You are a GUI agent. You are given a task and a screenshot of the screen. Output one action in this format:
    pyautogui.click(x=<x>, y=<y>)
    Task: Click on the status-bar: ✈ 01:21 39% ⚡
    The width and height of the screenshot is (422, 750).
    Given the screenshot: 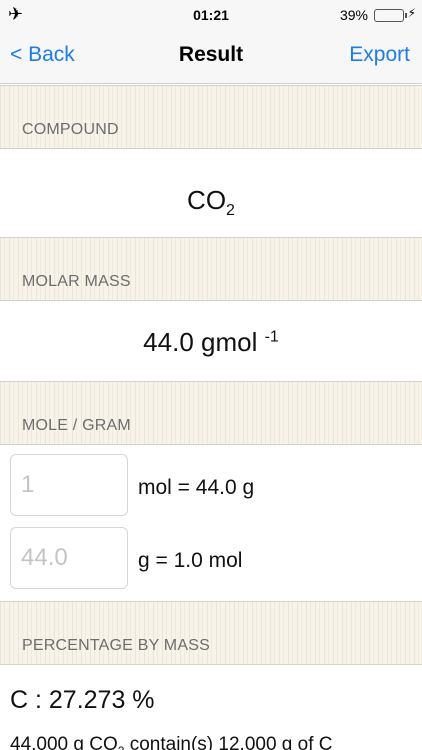 What is the action you would take?
    pyautogui.click(x=211, y=15)
    